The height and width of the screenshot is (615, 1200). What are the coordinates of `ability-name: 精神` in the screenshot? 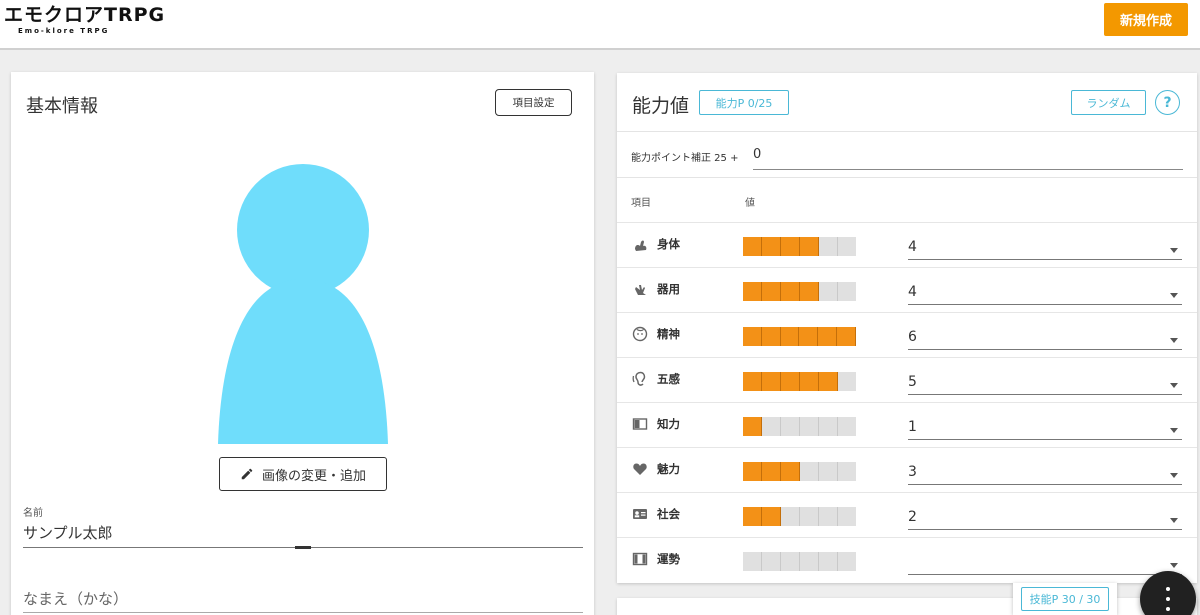 It's located at (668, 334).